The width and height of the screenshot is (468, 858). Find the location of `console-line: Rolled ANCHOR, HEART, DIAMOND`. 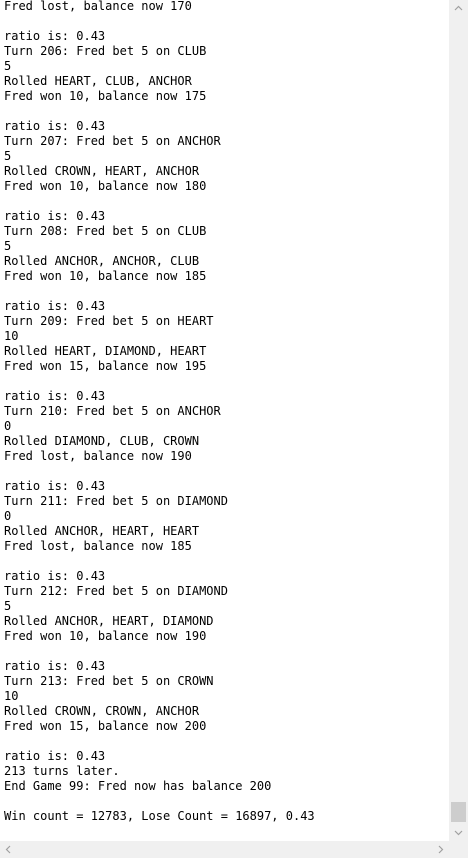

console-line: Rolled ANCHOR, HEART, DIAMOND is located at coordinates (109, 621).